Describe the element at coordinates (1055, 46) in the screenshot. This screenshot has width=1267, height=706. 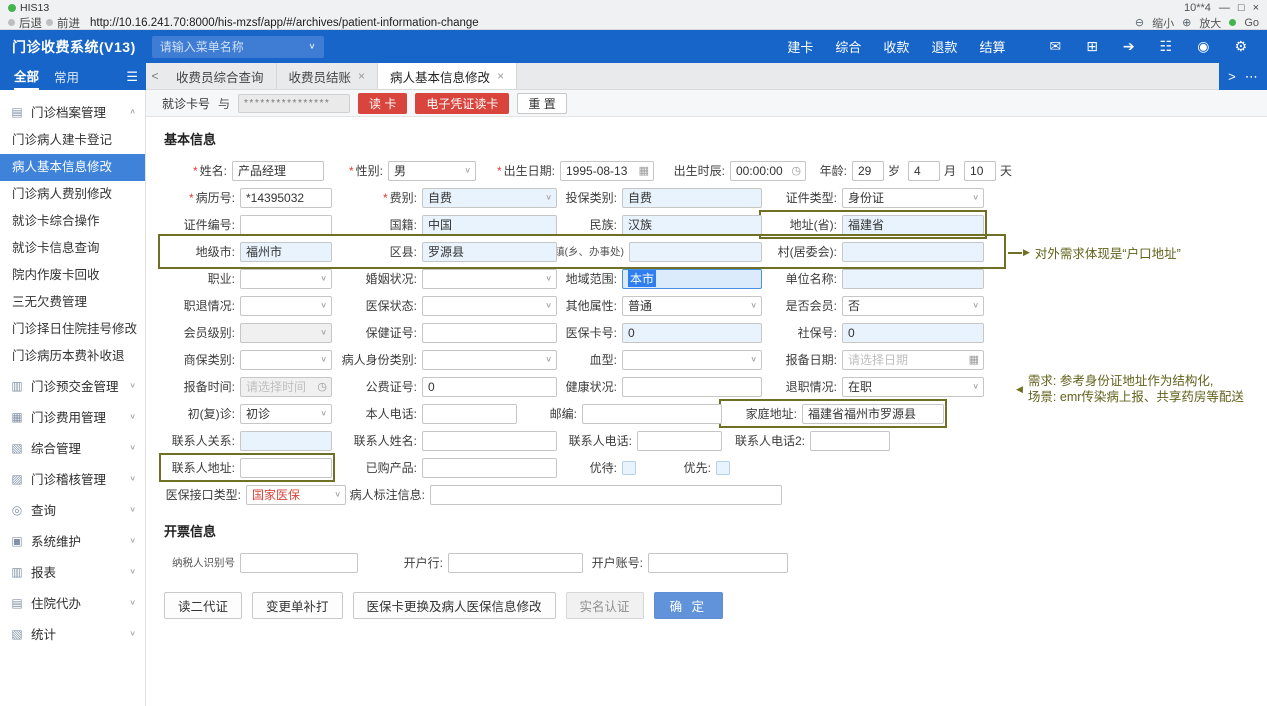
I see `voucher-icon: ✉` at that location.